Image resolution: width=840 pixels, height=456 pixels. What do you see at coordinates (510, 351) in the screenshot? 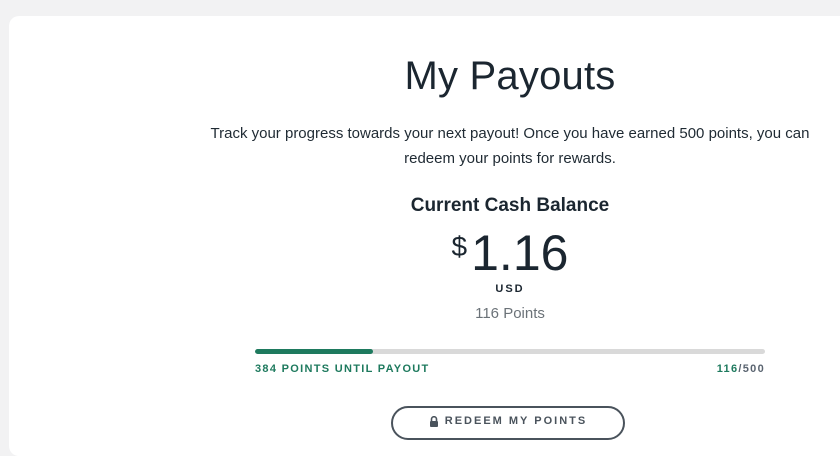
I see `payout-progress-bar` at bounding box center [510, 351].